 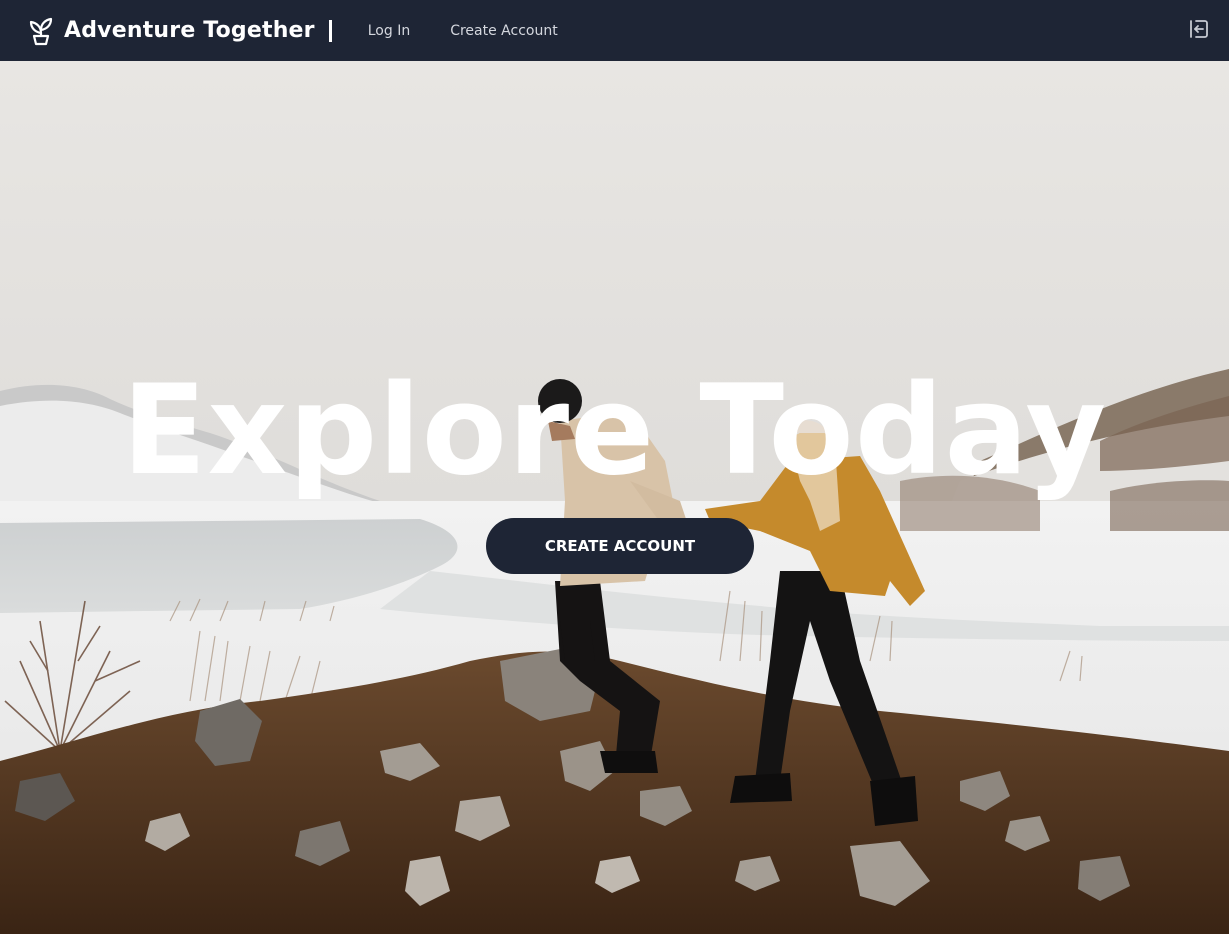 What do you see at coordinates (330, 30) in the screenshot?
I see `brand-separator` at bounding box center [330, 30].